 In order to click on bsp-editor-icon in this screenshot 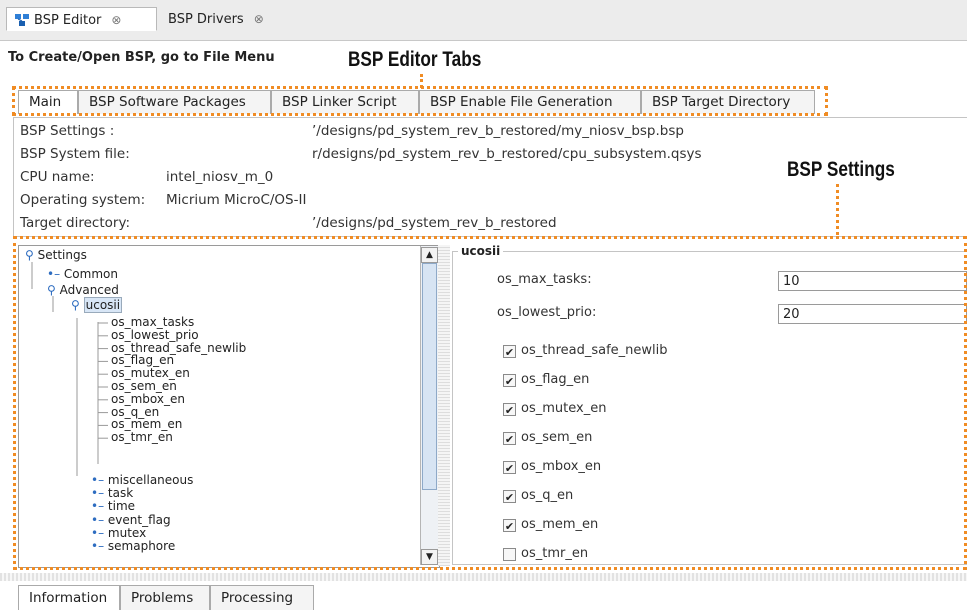, I will do `click(22, 20)`.